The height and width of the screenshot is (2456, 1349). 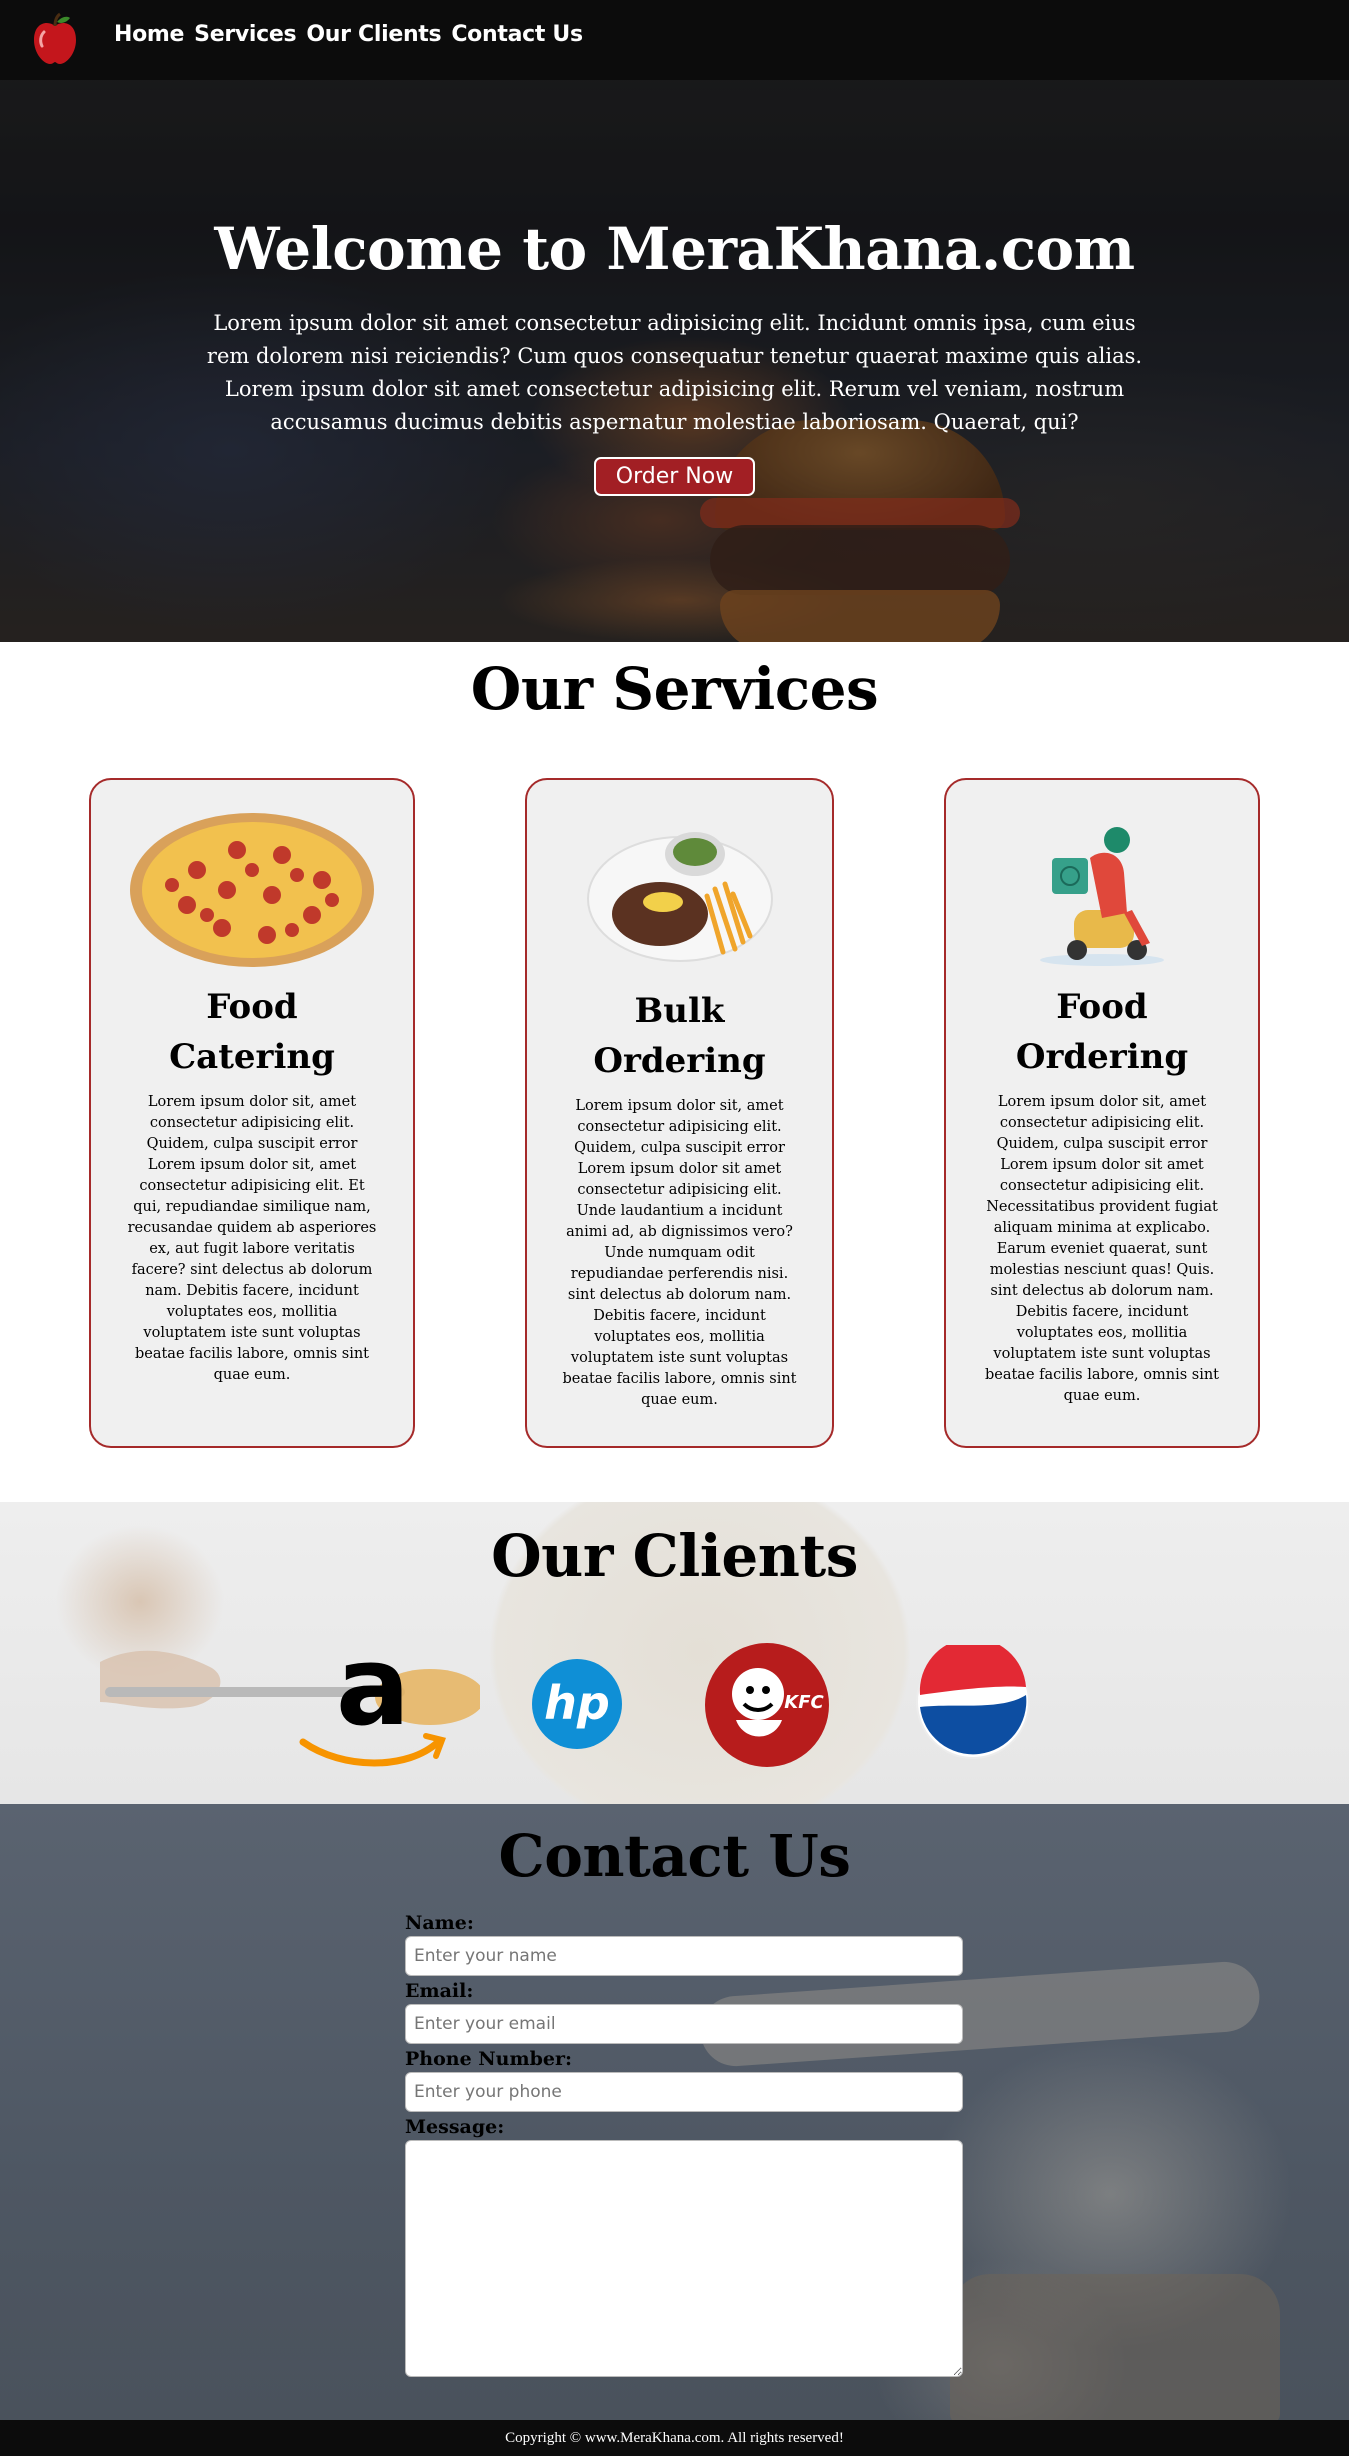 What do you see at coordinates (517, 34) in the screenshot?
I see `nav-contact-link: Contact Us` at bounding box center [517, 34].